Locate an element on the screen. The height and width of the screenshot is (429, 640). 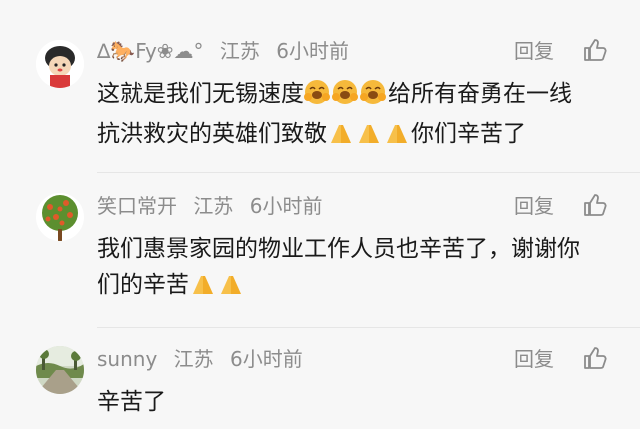
comment-text: 我们惠景家园的物业工作人员也辛苦了，谢谢你 们的辛苦 is located at coordinates (357, 269).